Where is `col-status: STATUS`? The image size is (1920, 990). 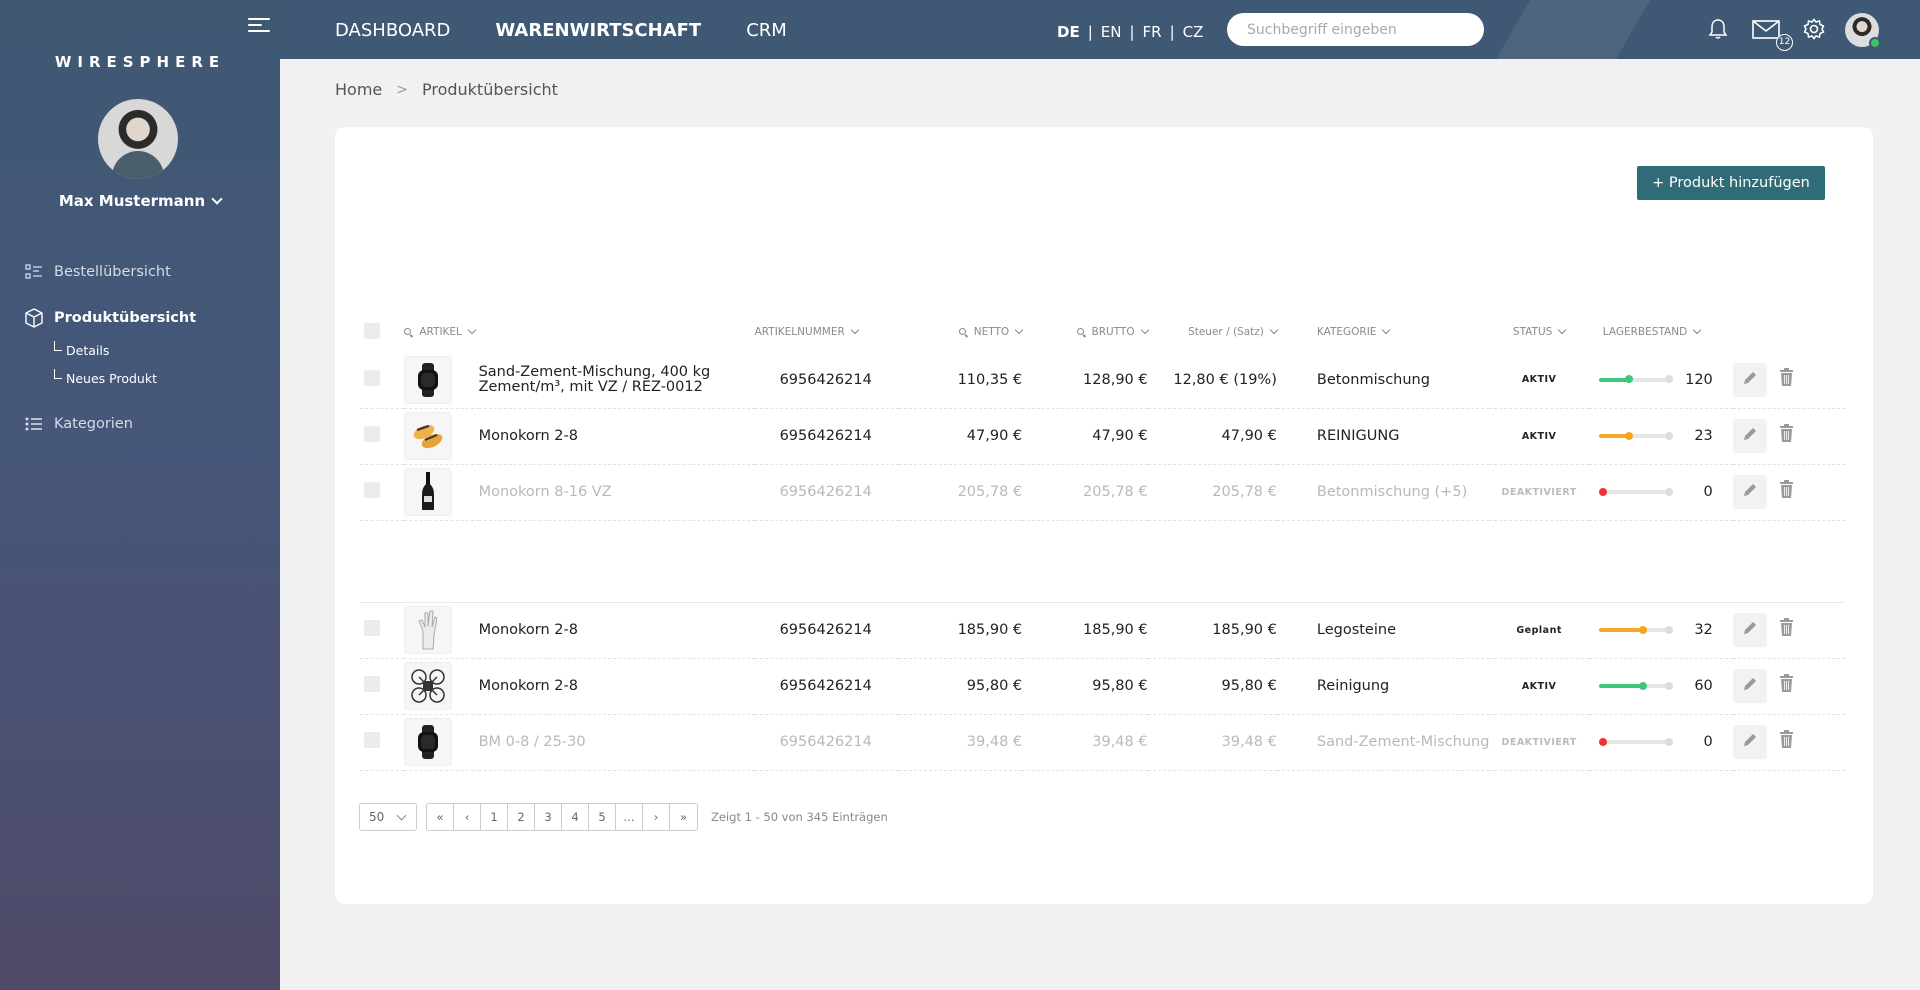 col-status: STATUS is located at coordinates (1538, 332).